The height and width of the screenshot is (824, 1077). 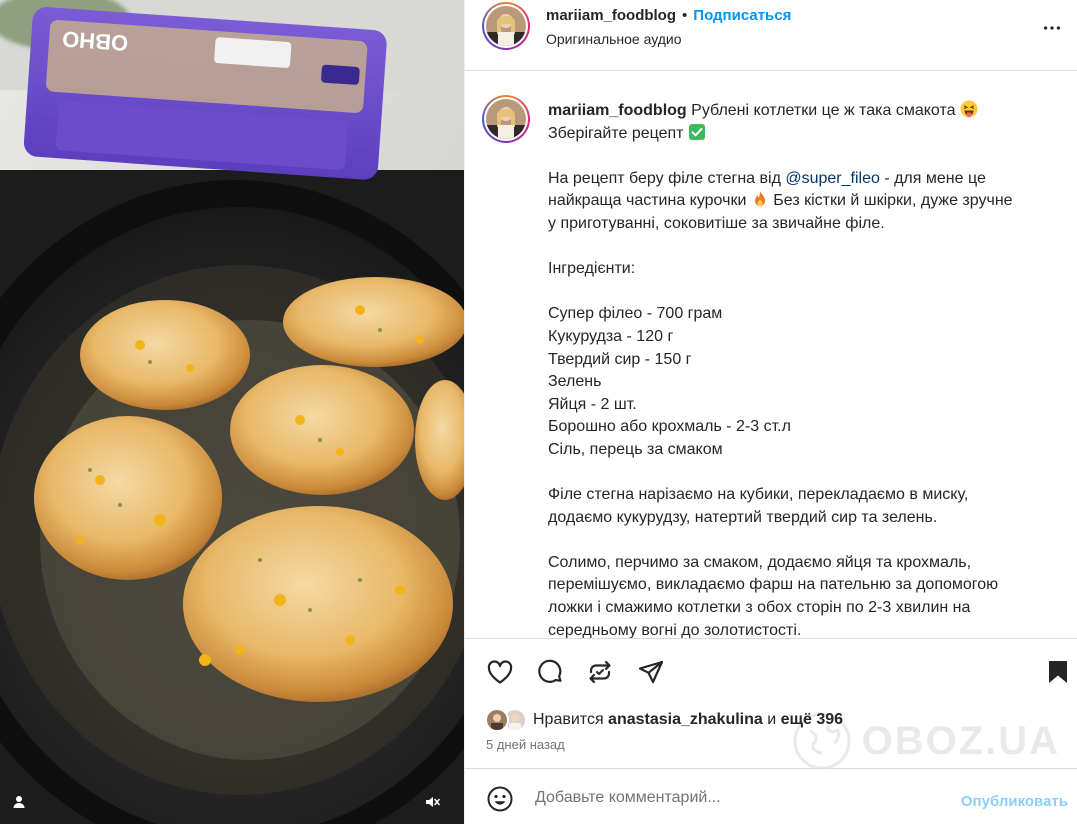 I want to click on repost-icon, so click(x=600, y=672).